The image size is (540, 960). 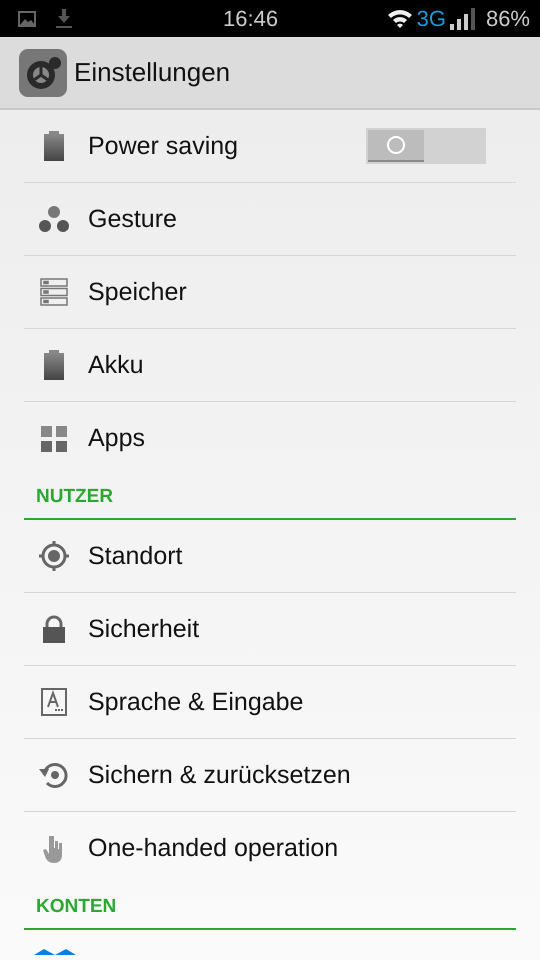 I want to click on wifi-icon, so click(x=399, y=18).